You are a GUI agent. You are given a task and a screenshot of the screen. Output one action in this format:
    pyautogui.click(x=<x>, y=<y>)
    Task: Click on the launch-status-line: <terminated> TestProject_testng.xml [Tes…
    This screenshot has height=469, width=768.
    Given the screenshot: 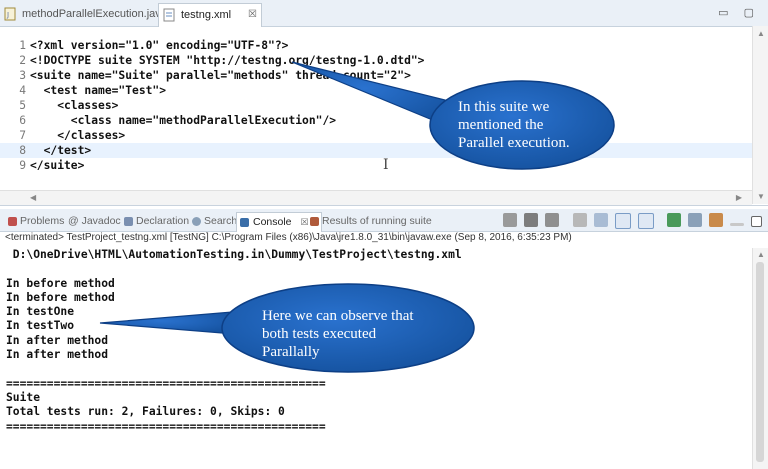 What is the action you would take?
    pyautogui.click(x=288, y=237)
    